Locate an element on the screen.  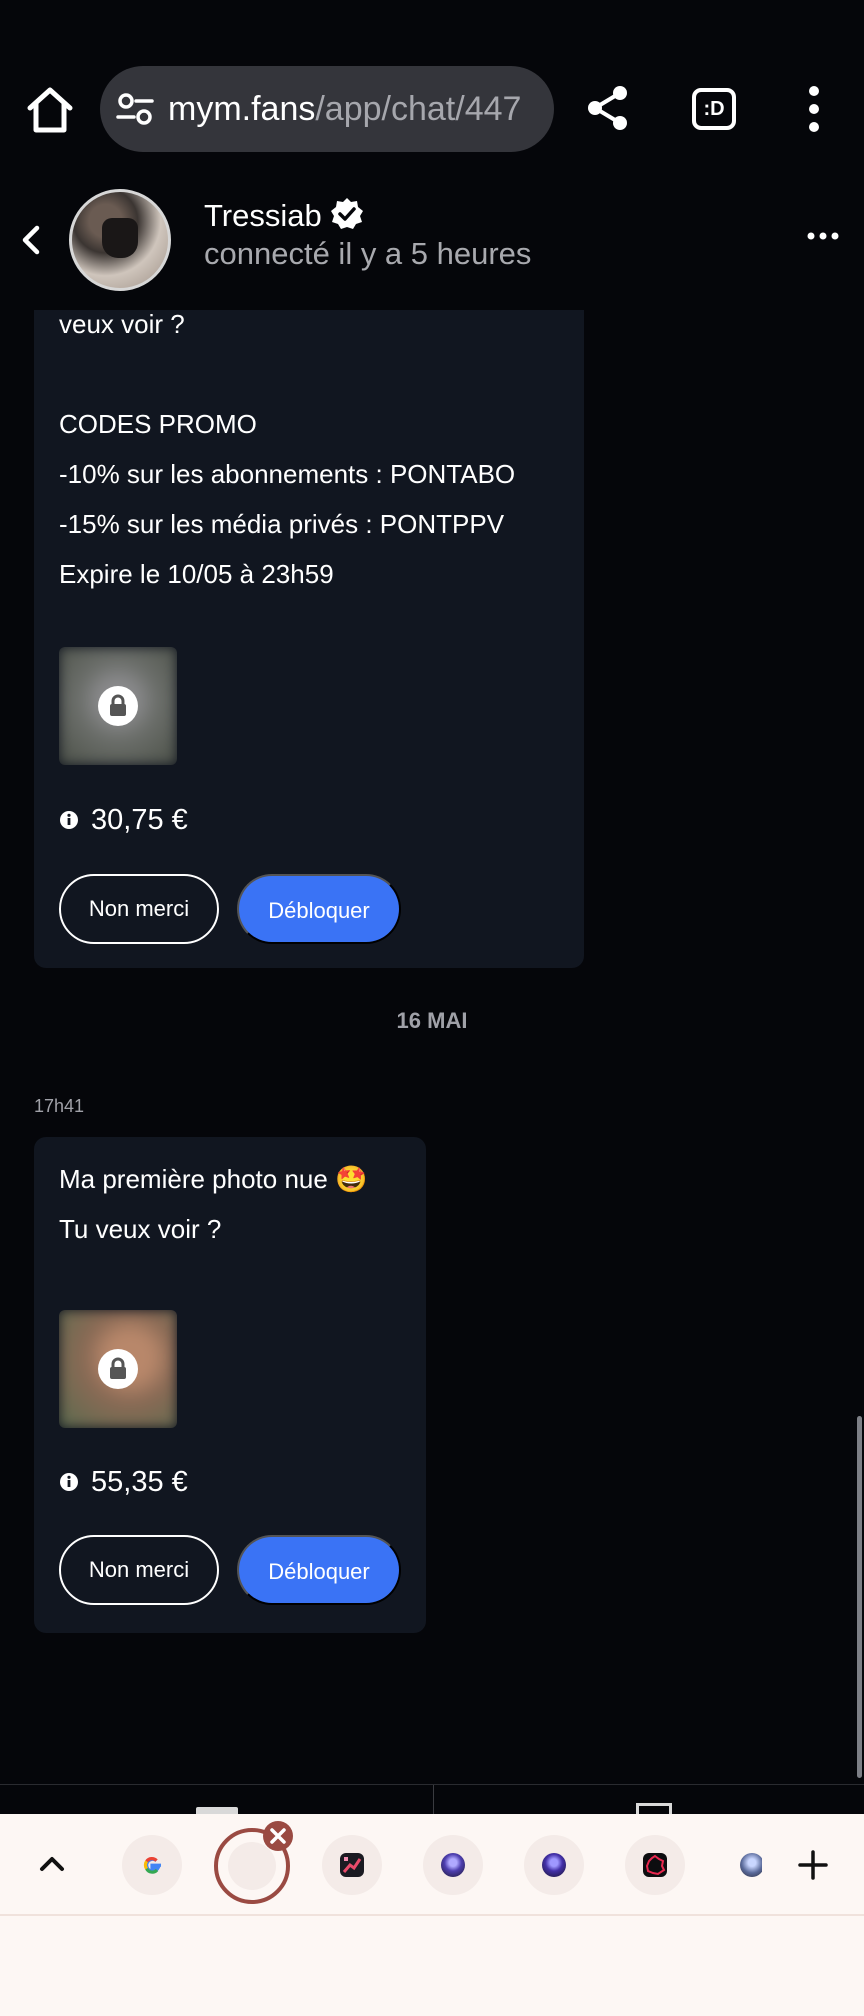
close-tab-icon is located at coordinates (278, 1836).